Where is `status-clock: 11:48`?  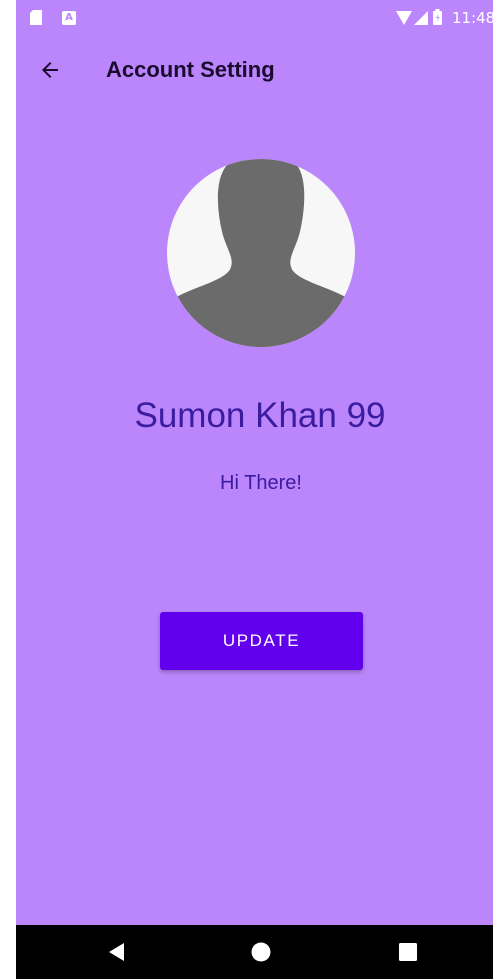
status-clock: 11:48 is located at coordinates (472, 18).